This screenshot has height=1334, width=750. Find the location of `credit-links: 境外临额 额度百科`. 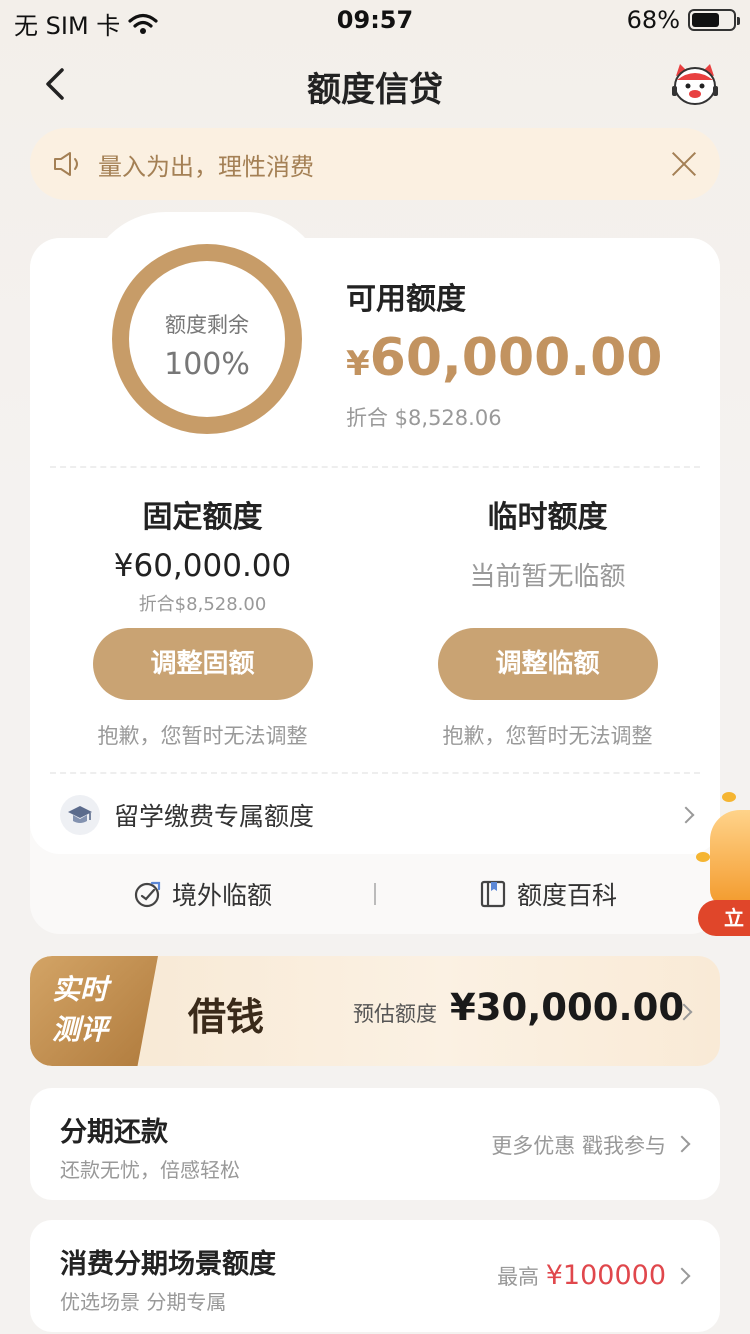

credit-links: 境外临额 额度百科 is located at coordinates (375, 894).